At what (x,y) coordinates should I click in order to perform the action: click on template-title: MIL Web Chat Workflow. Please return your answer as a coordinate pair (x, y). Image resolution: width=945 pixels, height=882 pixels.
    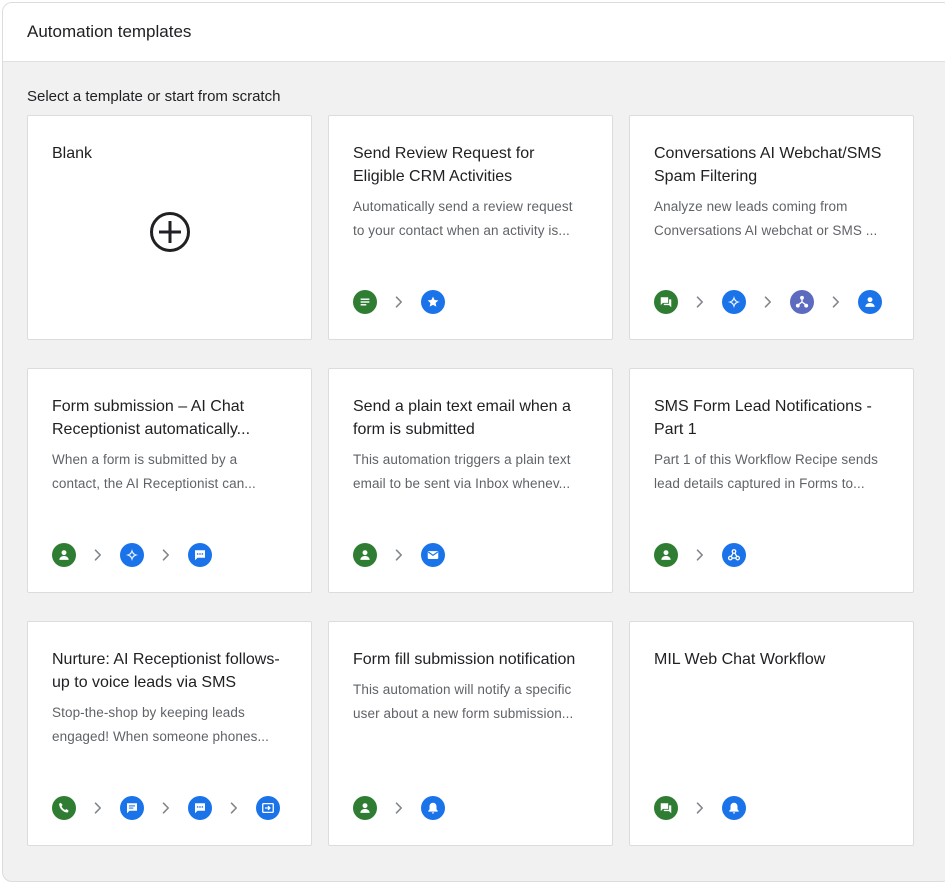
    Looking at the image, I should click on (771, 659).